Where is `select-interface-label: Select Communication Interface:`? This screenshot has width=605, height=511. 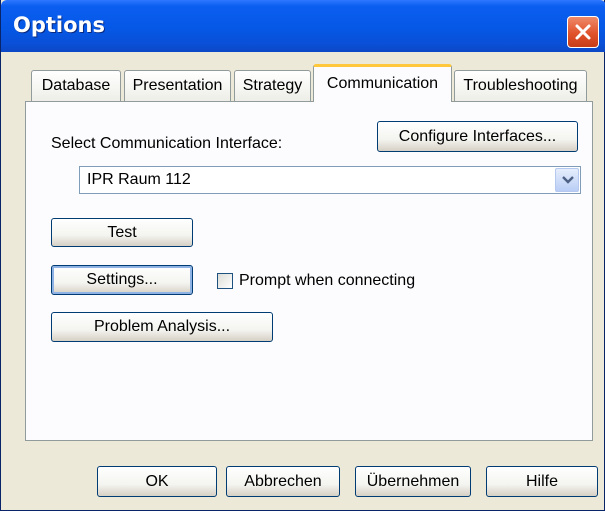 select-interface-label: Select Communication Interface: is located at coordinates (167, 143).